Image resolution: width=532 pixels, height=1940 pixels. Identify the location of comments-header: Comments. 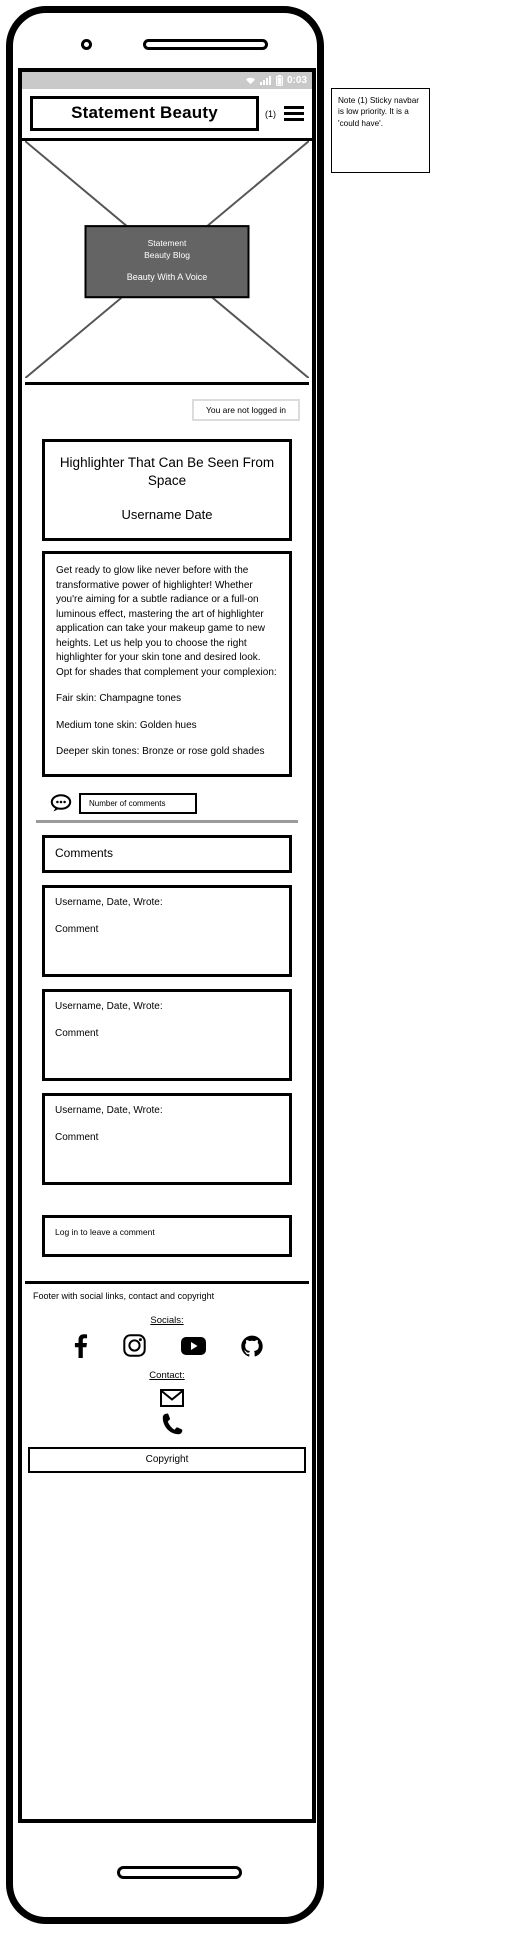
(167, 853).